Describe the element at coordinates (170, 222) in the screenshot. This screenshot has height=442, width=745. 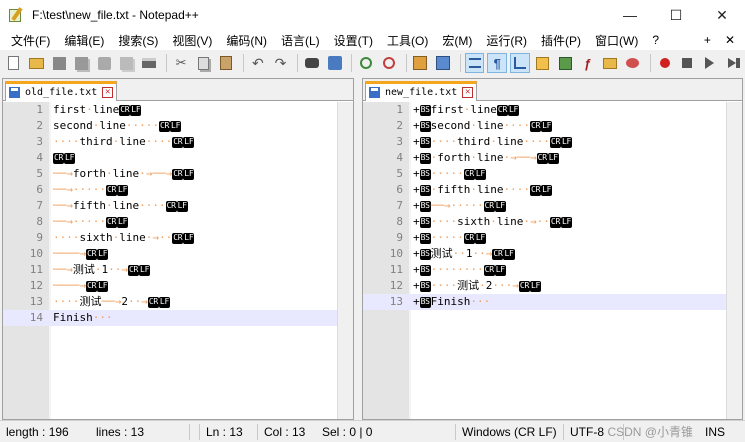
I see `code-line: 8 ──→·····CR LF` at that location.